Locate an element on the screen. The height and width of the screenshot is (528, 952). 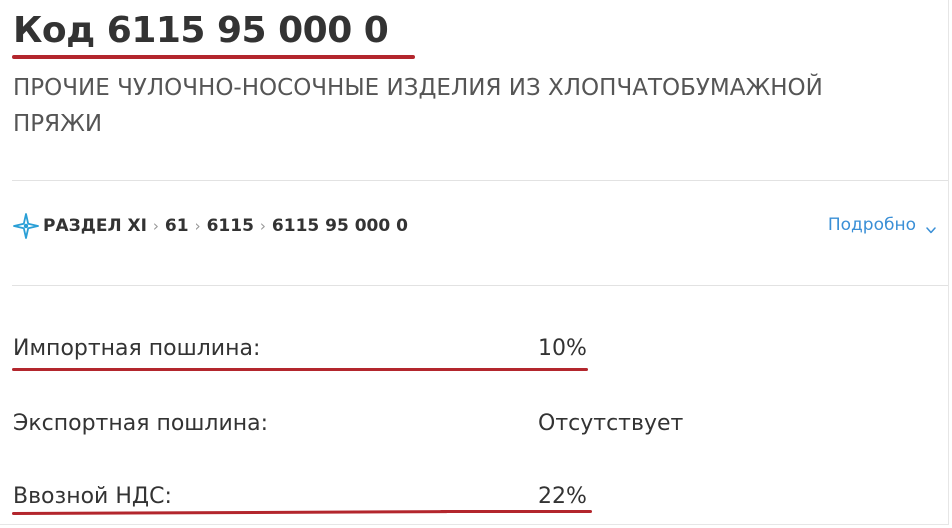
export-duty-value: Отсутствует is located at coordinates (611, 423).